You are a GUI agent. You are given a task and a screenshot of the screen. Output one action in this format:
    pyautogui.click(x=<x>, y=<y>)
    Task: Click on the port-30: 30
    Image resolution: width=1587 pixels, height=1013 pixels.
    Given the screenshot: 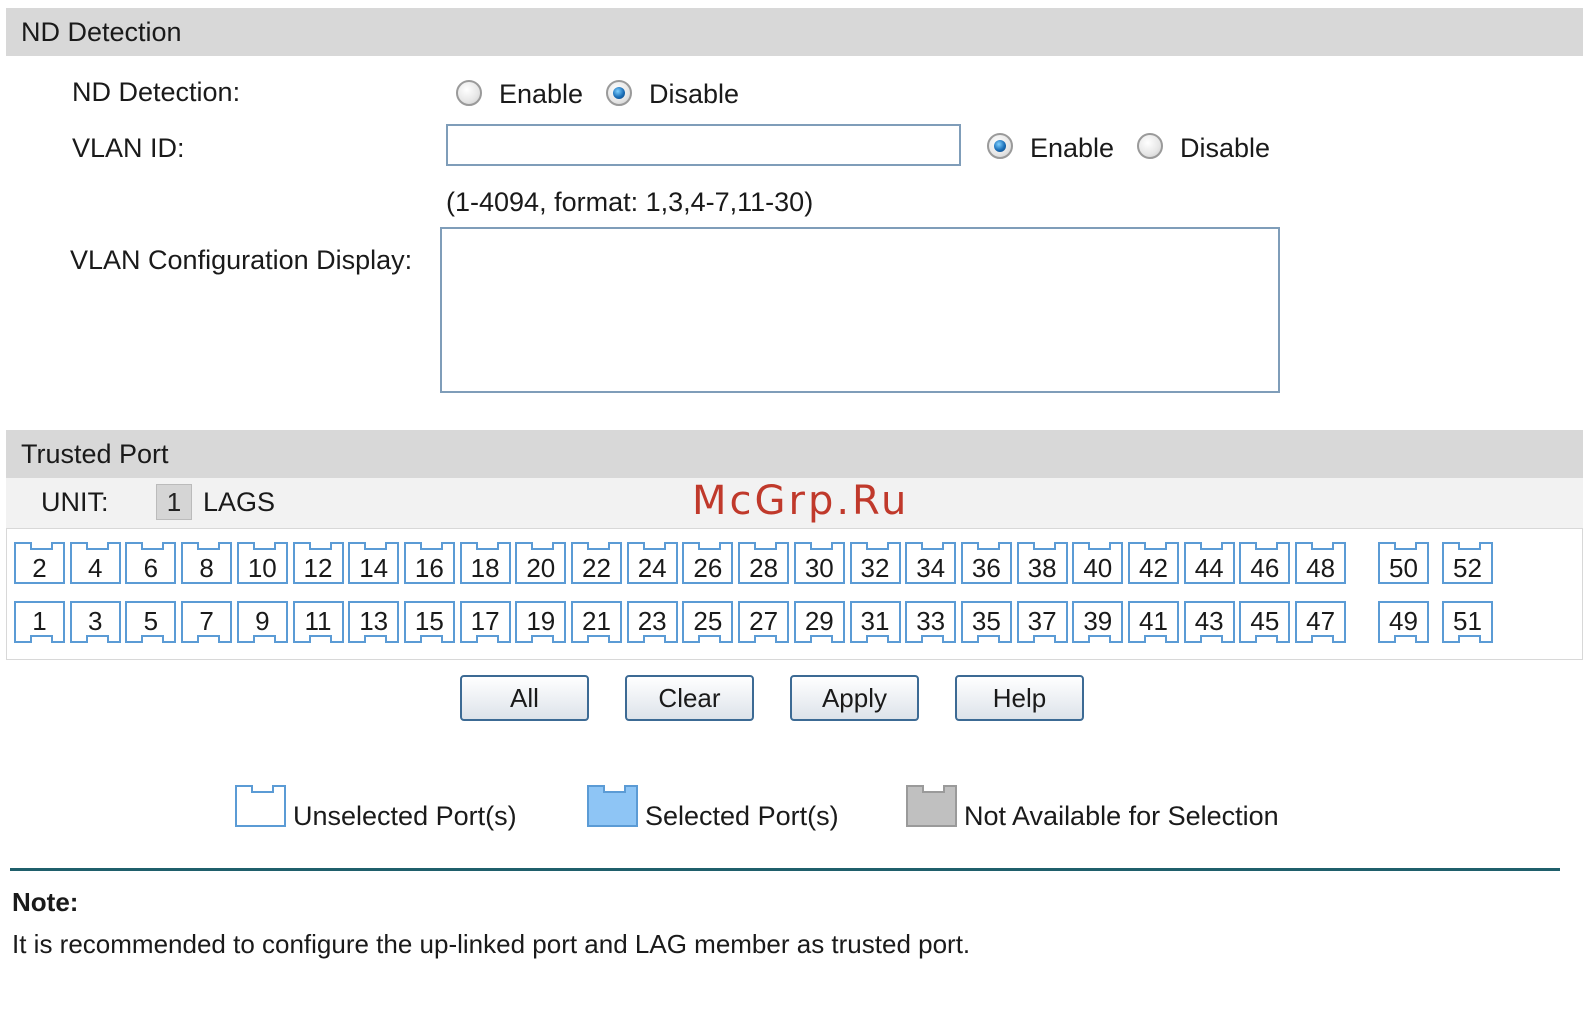 What is the action you would take?
    pyautogui.click(x=819, y=563)
    